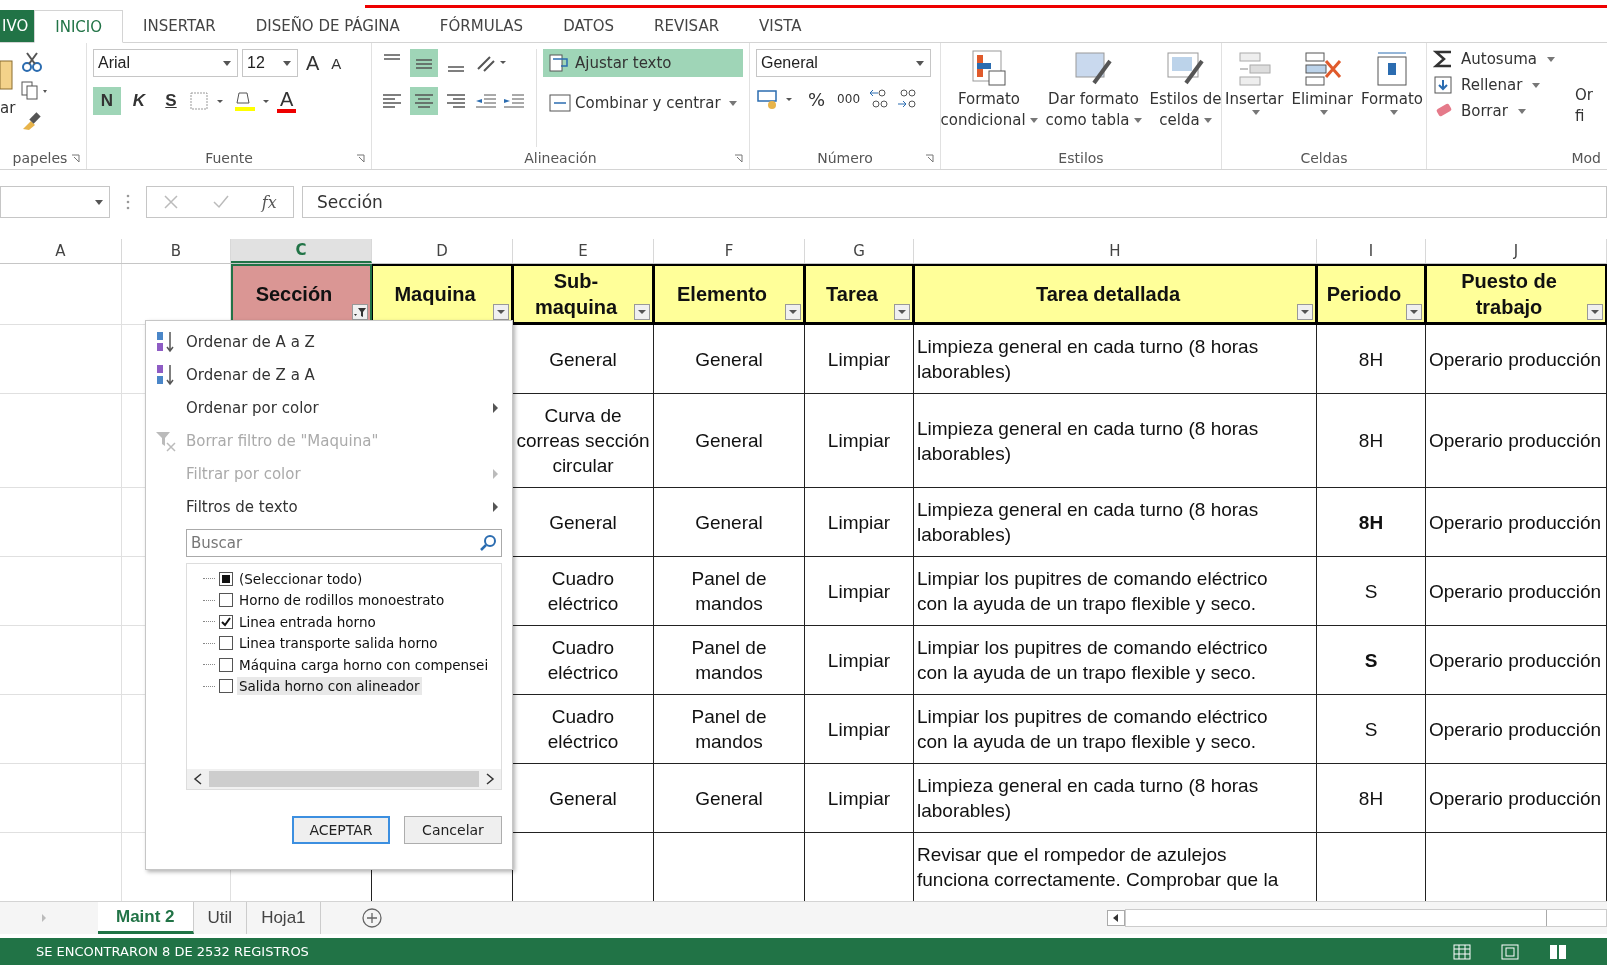  I want to click on column-header: J, so click(1516, 251).